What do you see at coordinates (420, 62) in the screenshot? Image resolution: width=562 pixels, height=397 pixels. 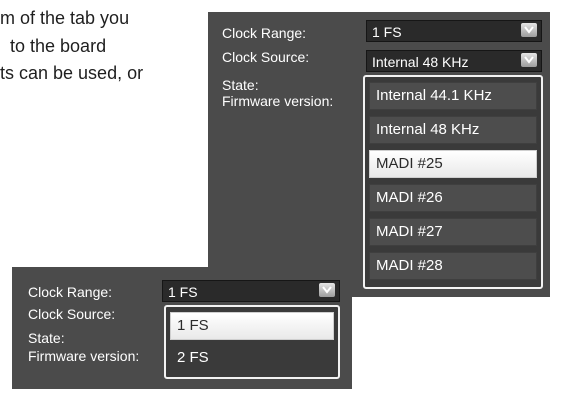 I see `clock-source-value: Internal 48 KHz` at bounding box center [420, 62].